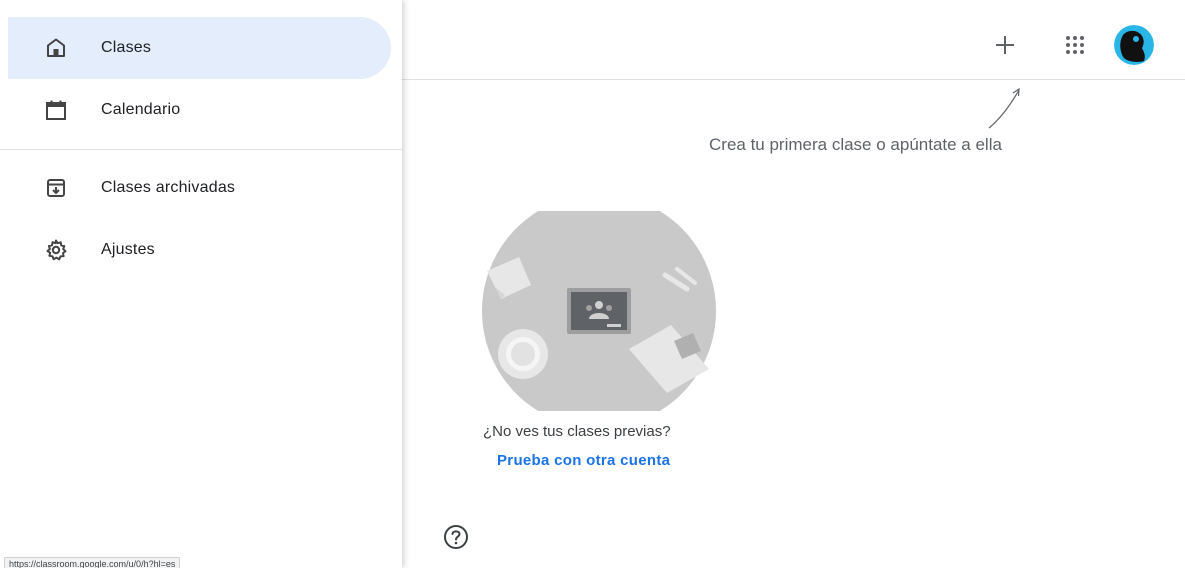  What do you see at coordinates (128, 249) in the screenshot?
I see `sidebar-item-label: Ajustes` at bounding box center [128, 249].